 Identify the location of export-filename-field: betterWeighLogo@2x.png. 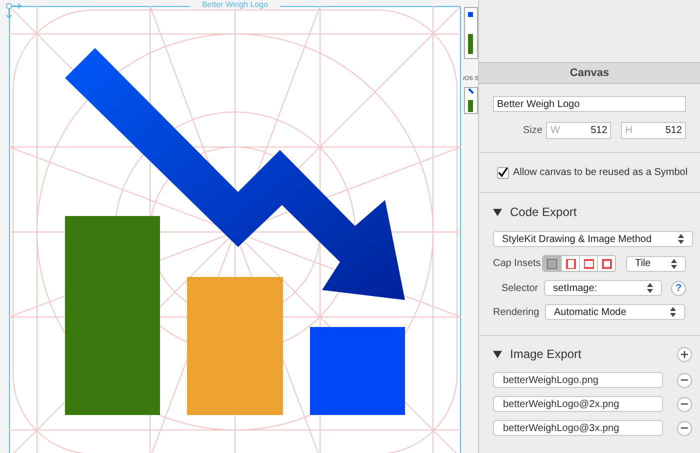
(578, 404).